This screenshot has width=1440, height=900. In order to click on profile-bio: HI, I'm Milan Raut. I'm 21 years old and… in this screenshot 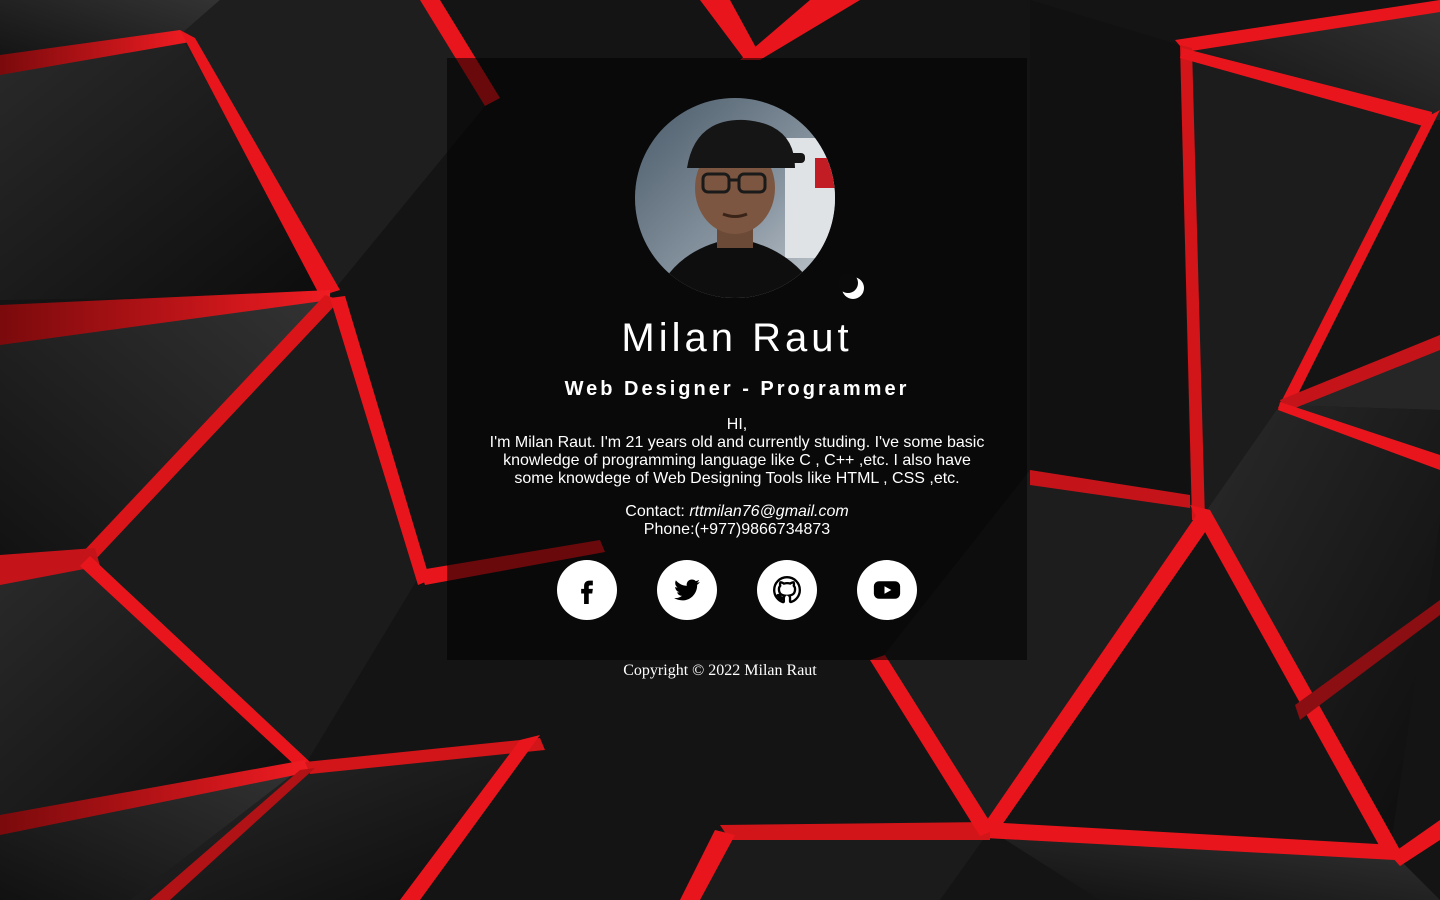, I will do `click(737, 452)`.